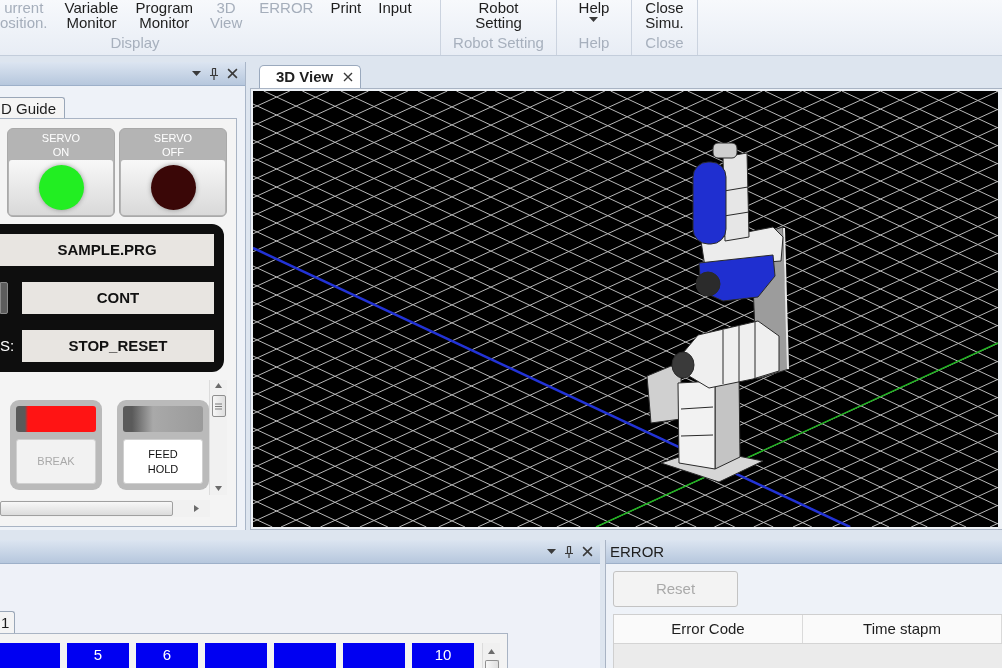 The height and width of the screenshot is (668, 1002). I want to click on ribbon-button: Robot Setting, so click(498, 15).